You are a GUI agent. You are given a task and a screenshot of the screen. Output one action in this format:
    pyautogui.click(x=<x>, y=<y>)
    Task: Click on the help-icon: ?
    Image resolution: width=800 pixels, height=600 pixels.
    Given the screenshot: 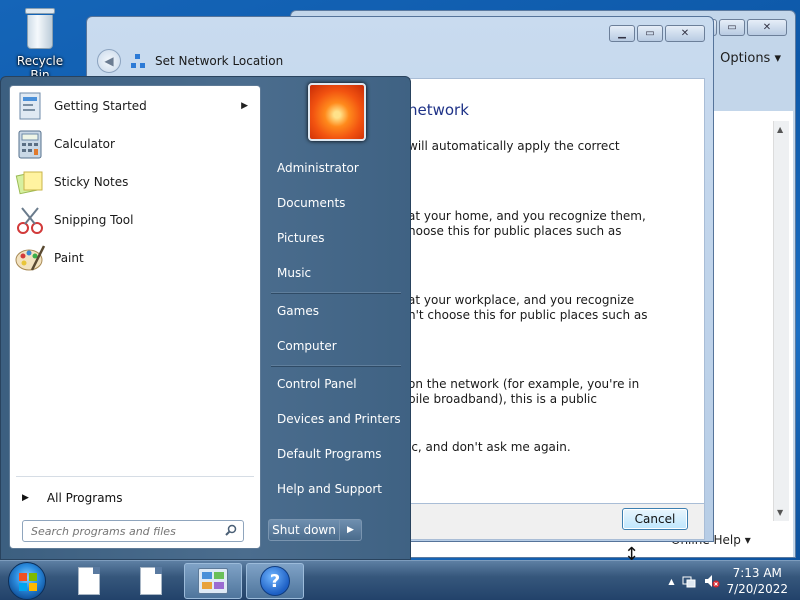 What is the action you would take?
    pyautogui.click(x=275, y=581)
    